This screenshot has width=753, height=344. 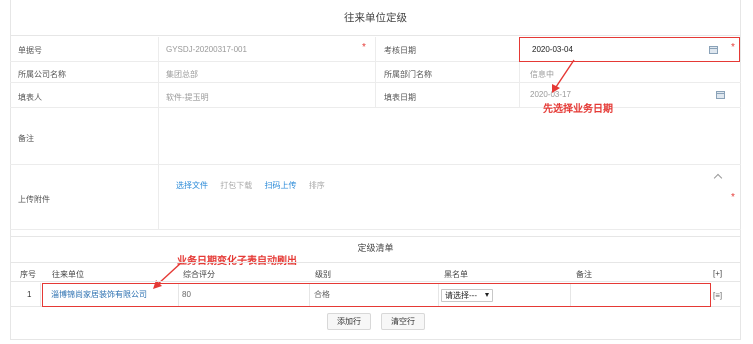 What do you see at coordinates (28, 274) in the screenshot?
I see `grid-header-index: 序号` at bounding box center [28, 274].